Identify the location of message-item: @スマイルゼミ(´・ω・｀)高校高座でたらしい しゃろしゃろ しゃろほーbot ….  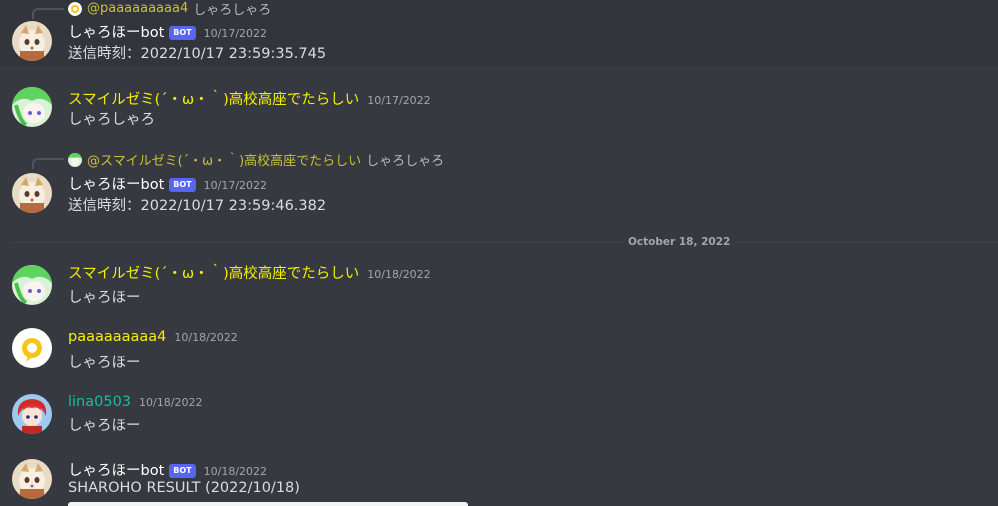
(499, 183).